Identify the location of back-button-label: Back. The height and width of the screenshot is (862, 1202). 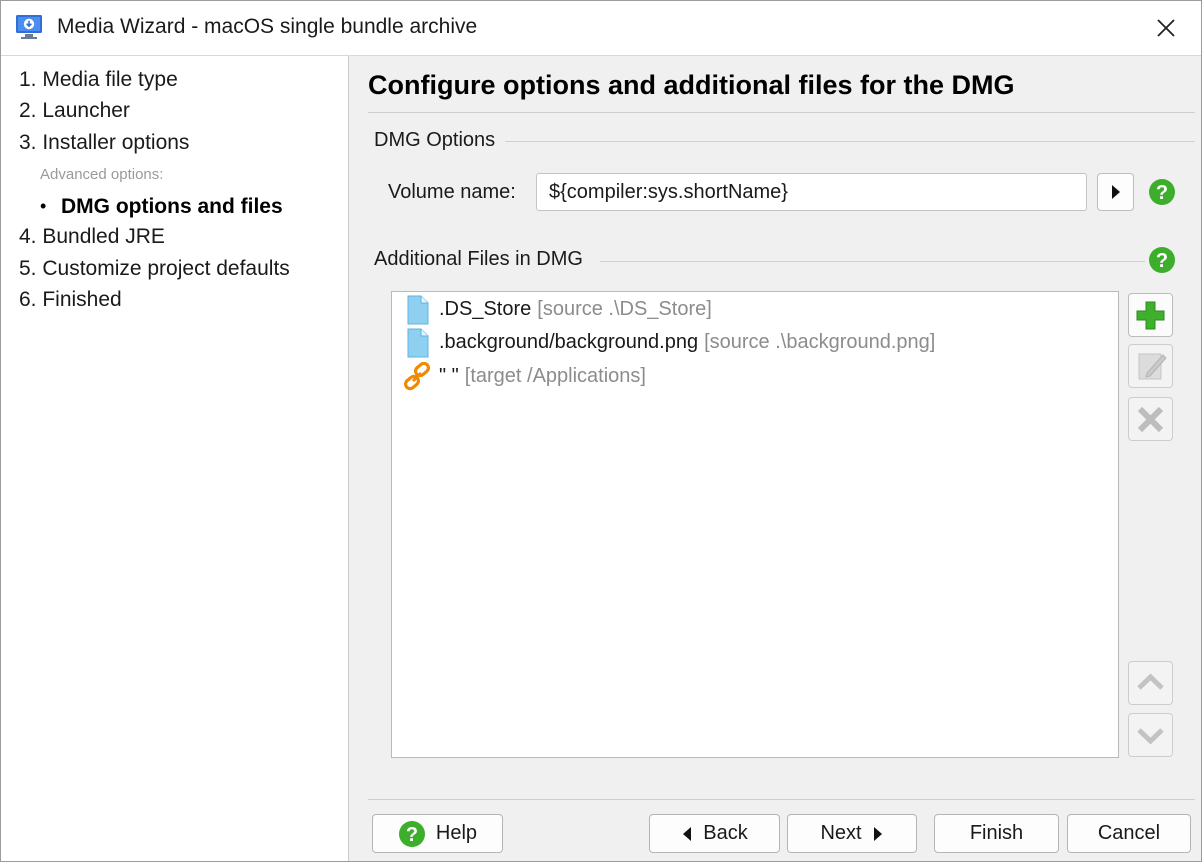
(725, 833).